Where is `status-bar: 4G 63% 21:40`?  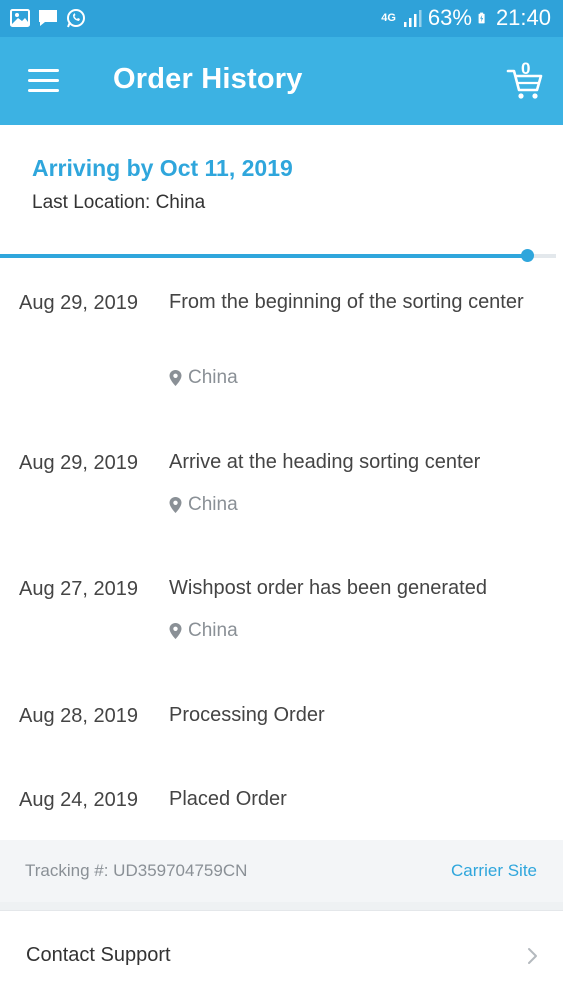 status-bar: 4G 63% 21:40 is located at coordinates (281, 18).